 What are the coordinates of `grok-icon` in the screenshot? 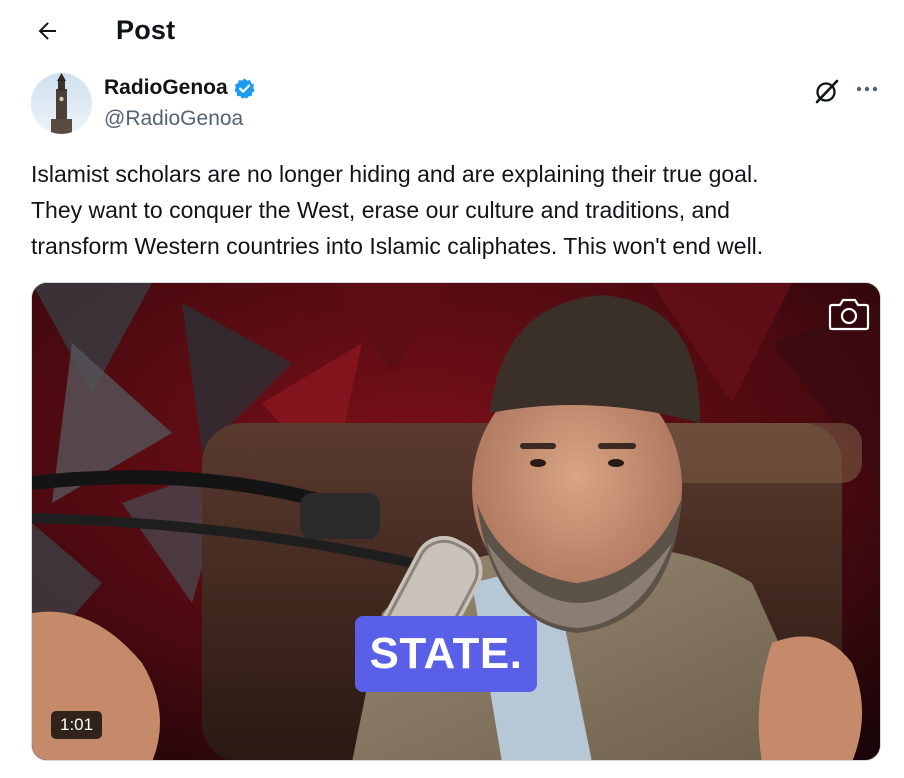 It's located at (827, 91).